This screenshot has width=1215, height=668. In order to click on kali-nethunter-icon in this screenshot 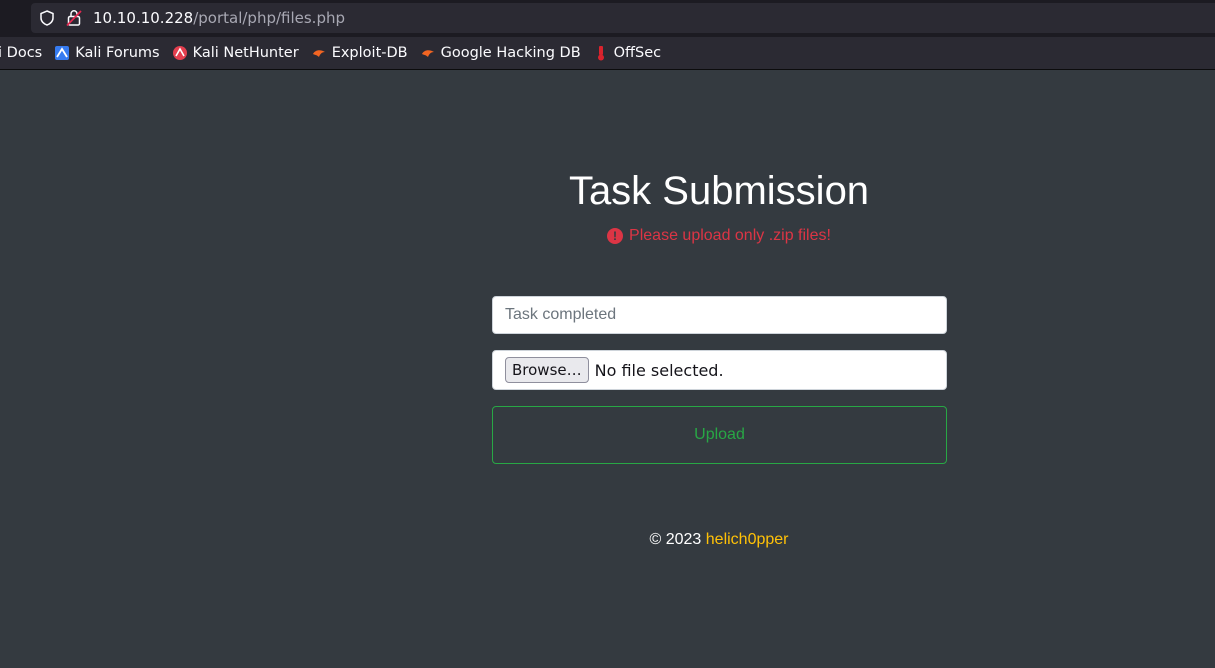, I will do `click(179, 53)`.